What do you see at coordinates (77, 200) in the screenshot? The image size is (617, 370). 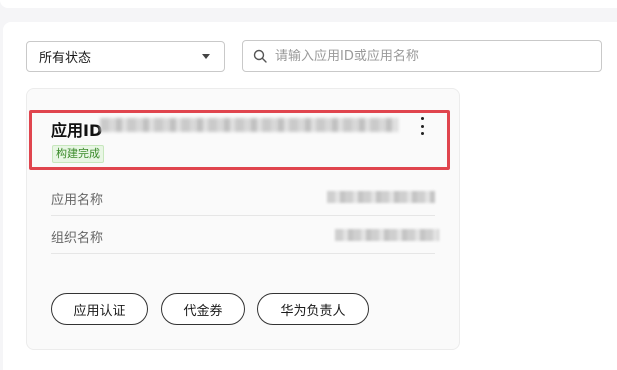 I see `app-name-label: 应用名称` at bounding box center [77, 200].